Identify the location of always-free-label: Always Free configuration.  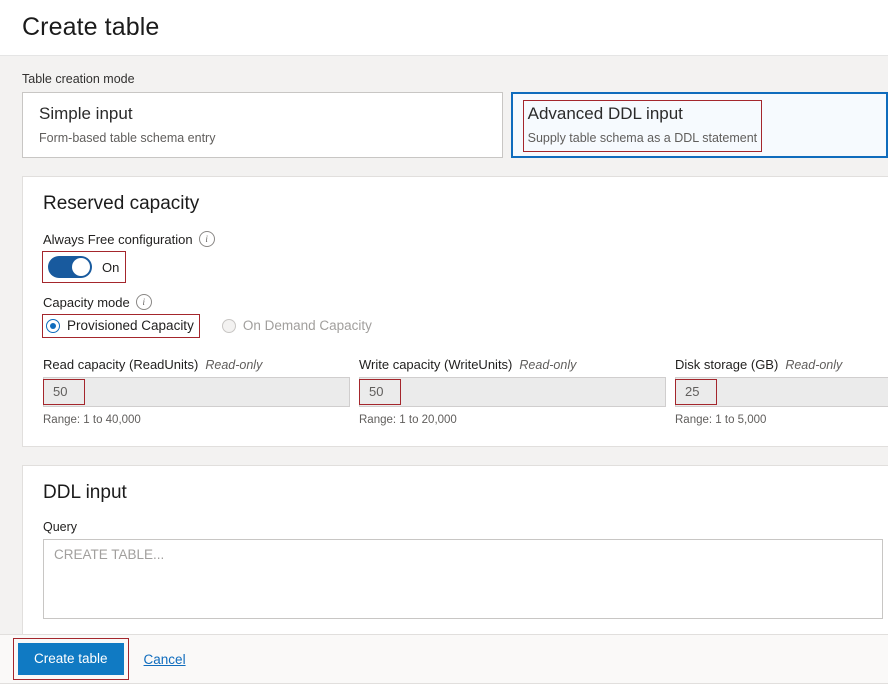
(118, 239).